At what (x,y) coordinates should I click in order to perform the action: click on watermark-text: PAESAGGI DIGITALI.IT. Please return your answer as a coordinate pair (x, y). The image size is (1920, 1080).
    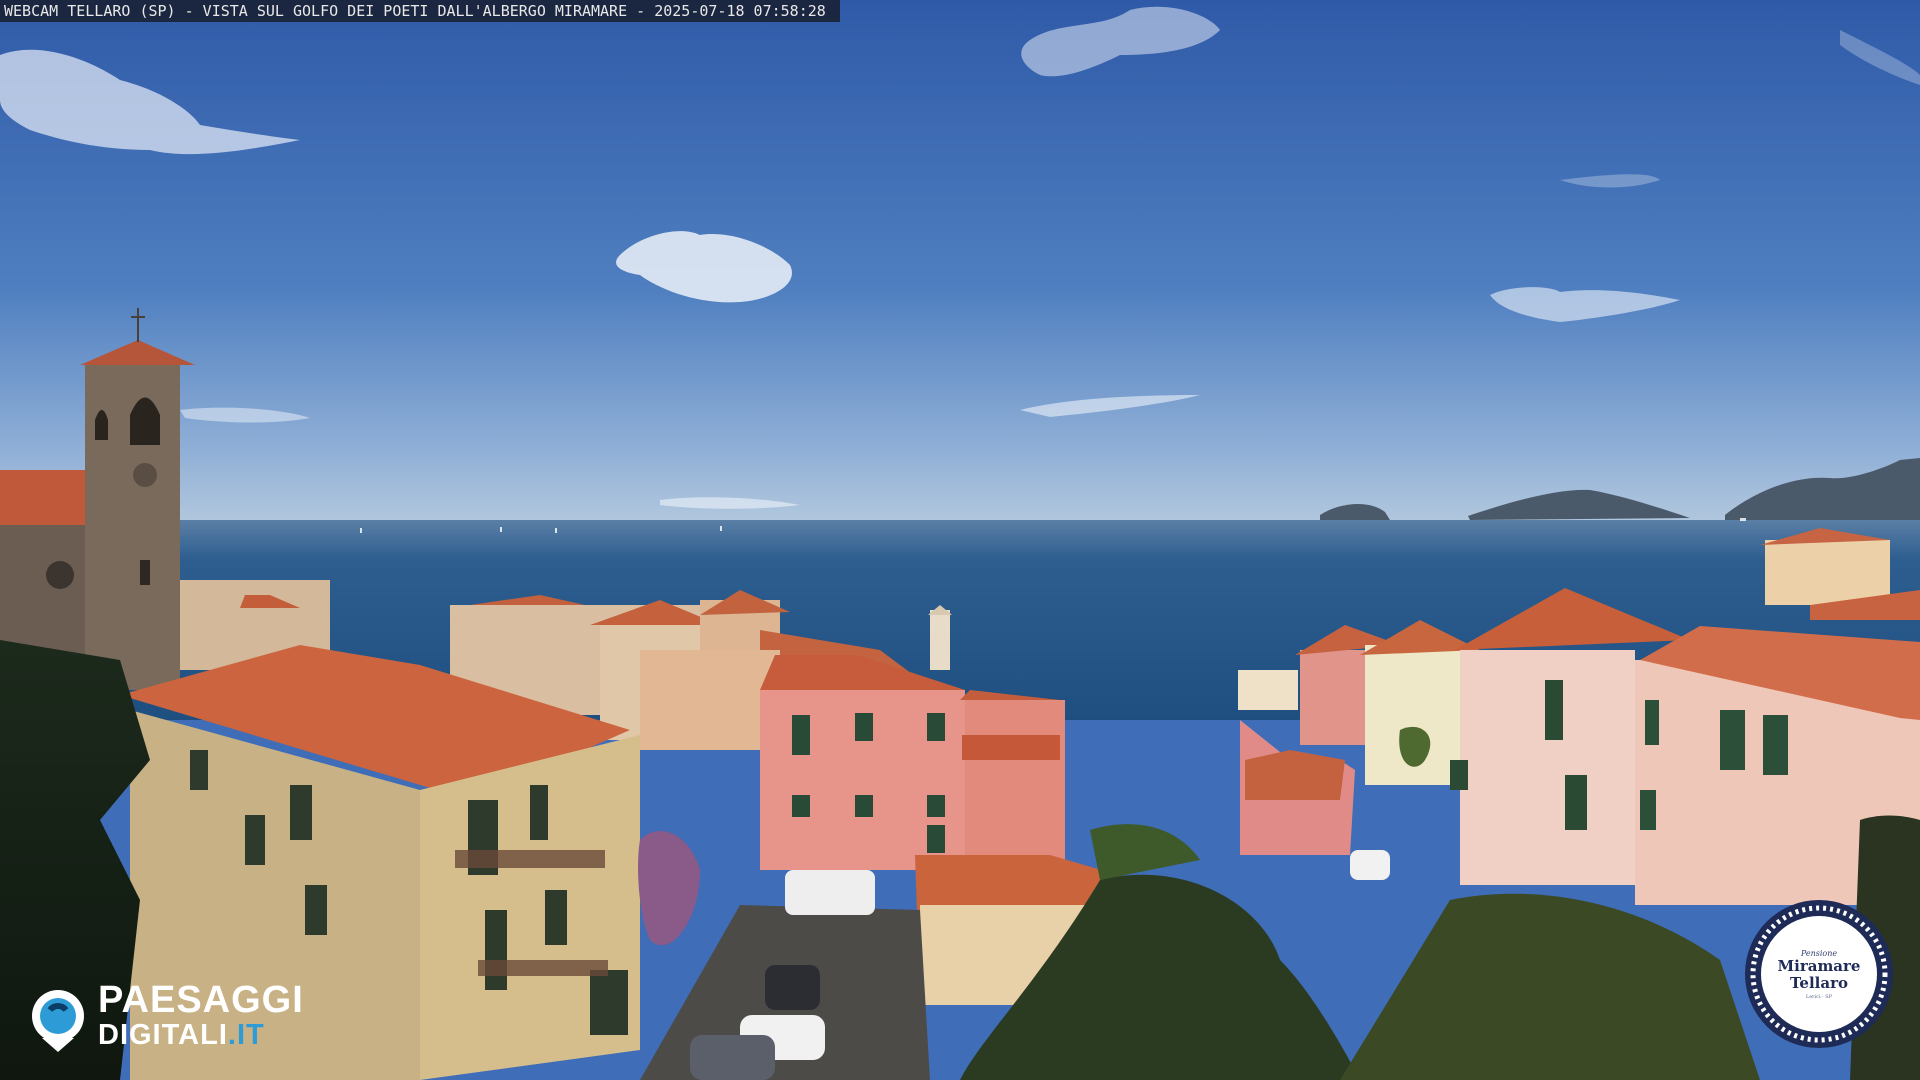
    Looking at the image, I should click on (201, 1015).